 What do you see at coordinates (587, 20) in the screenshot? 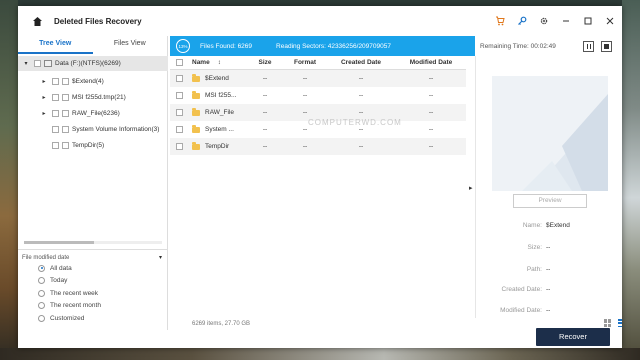
I see `maximize-icon` at bounding box center [587, 20].